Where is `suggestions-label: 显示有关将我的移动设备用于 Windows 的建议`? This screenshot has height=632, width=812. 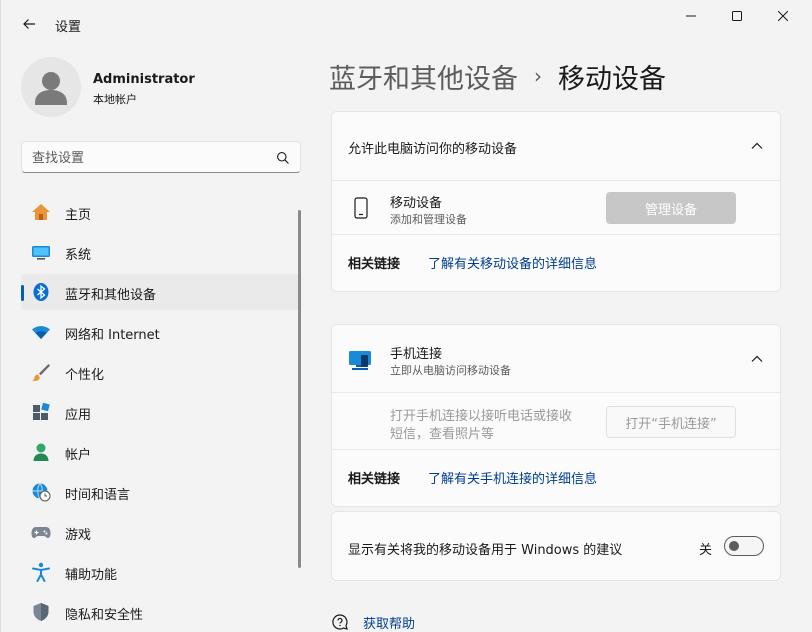 suggestions-label: 显示有关将我的移动设备用于 Windows 的建议 is located at coordinates (485, 550).